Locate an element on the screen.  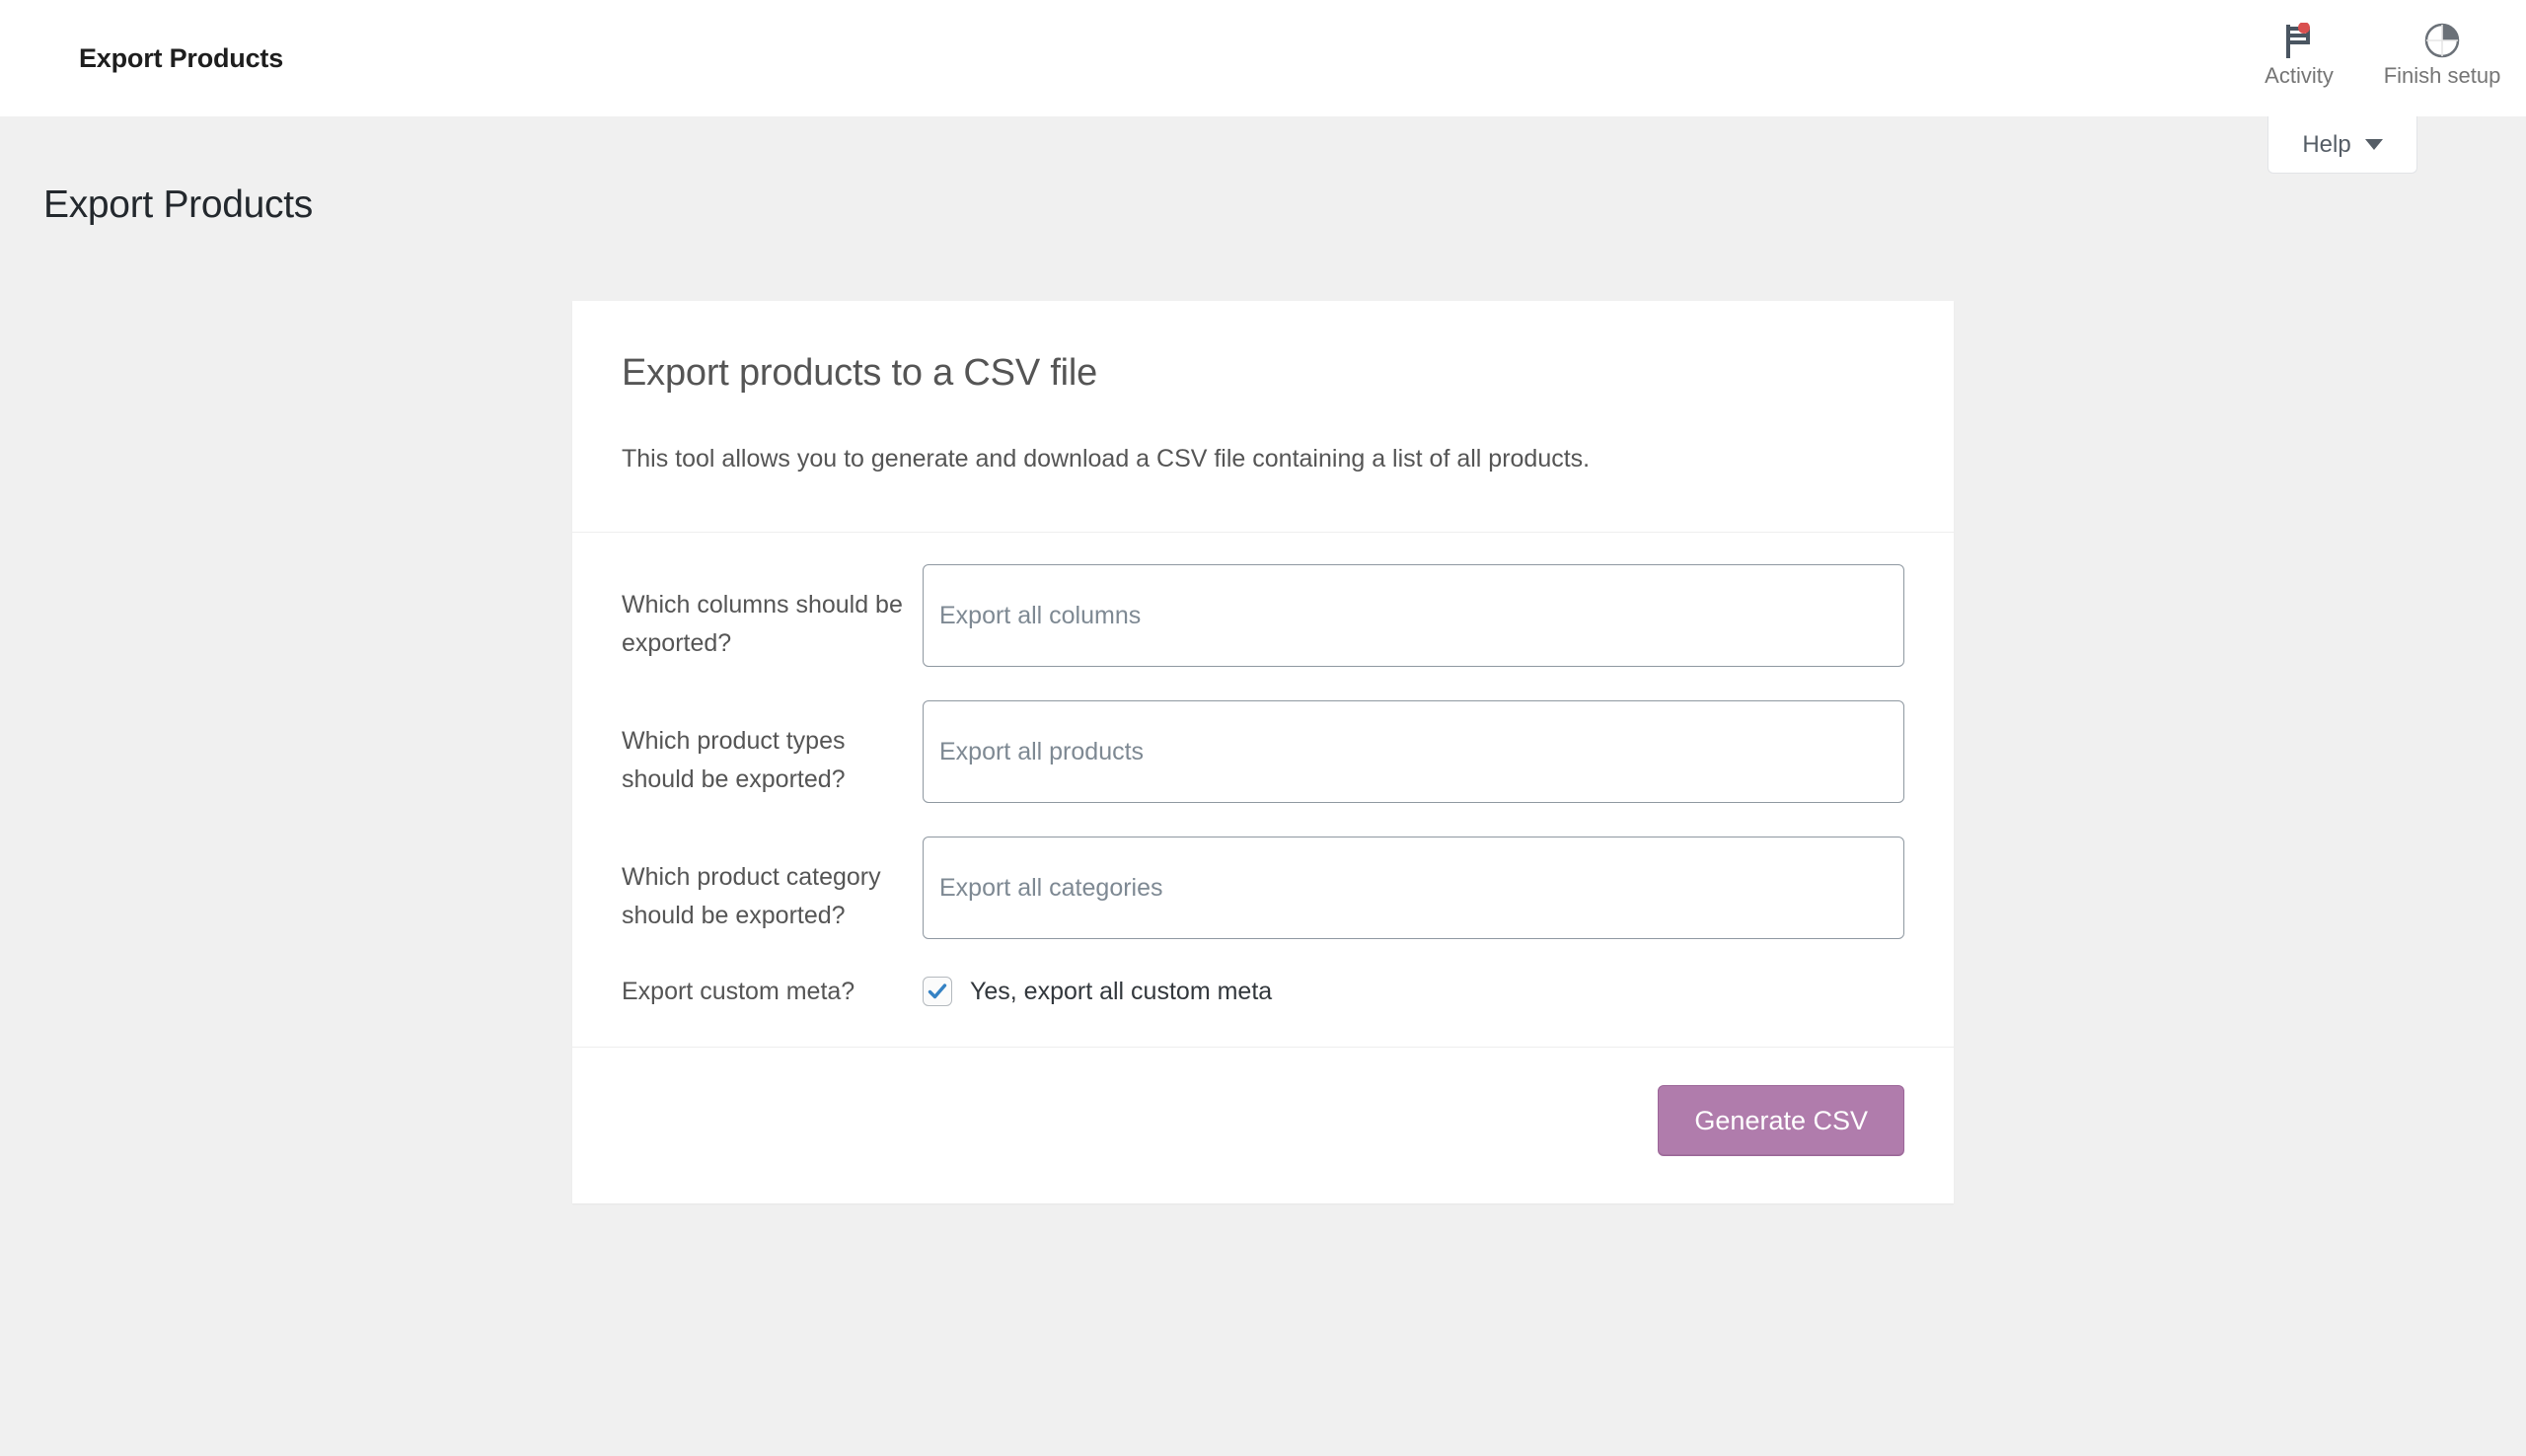
admin-bar-title: Export Products is located at coordinates (181, 58).